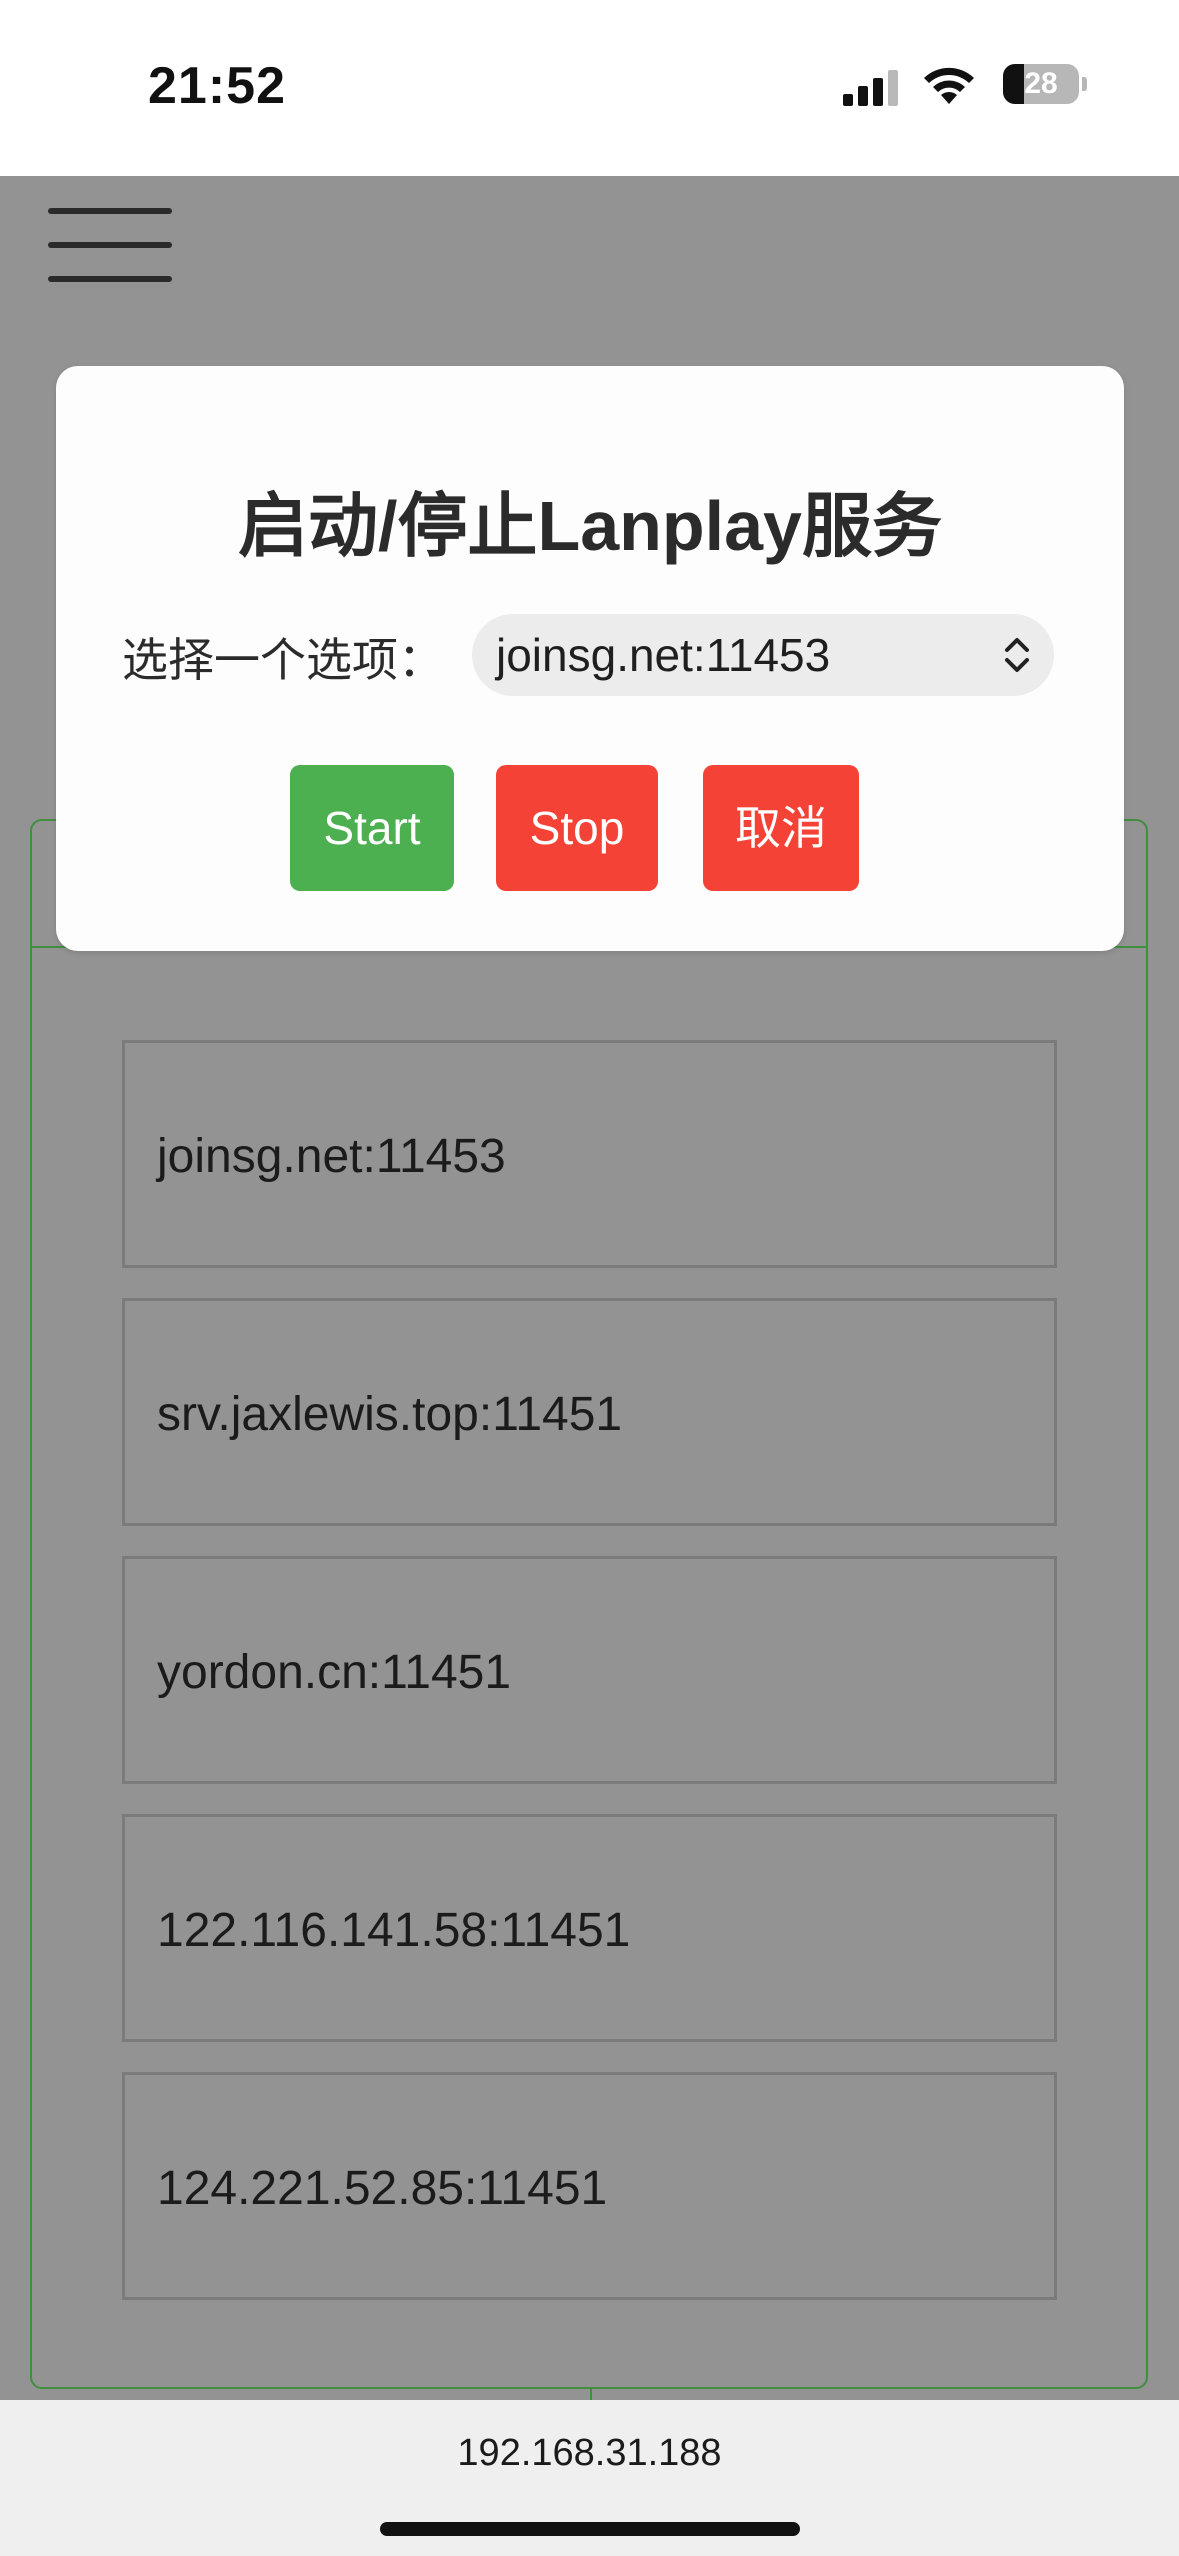 This screenshot has height=2556, width=1179. I want to click on server-label: srv.jaxlewis.top:11451, so click(390, 1414).